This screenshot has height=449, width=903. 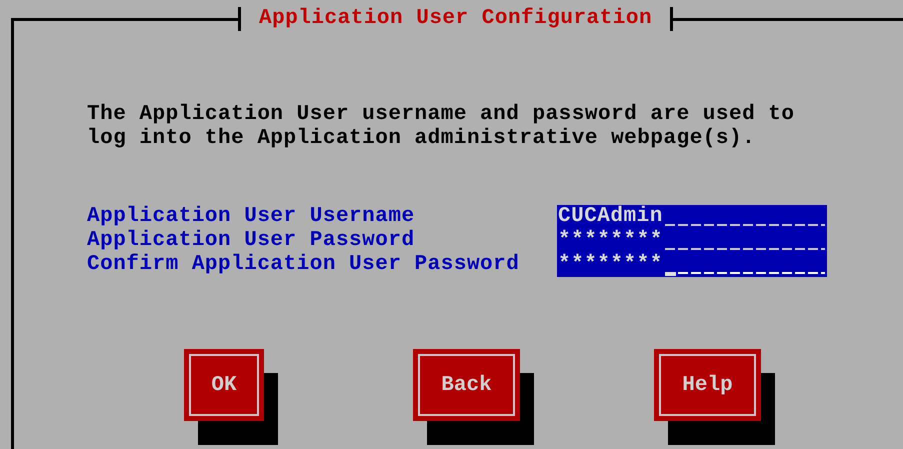 I want to click on field-label: Confirm Application User Password, so click(x=303, y=265).